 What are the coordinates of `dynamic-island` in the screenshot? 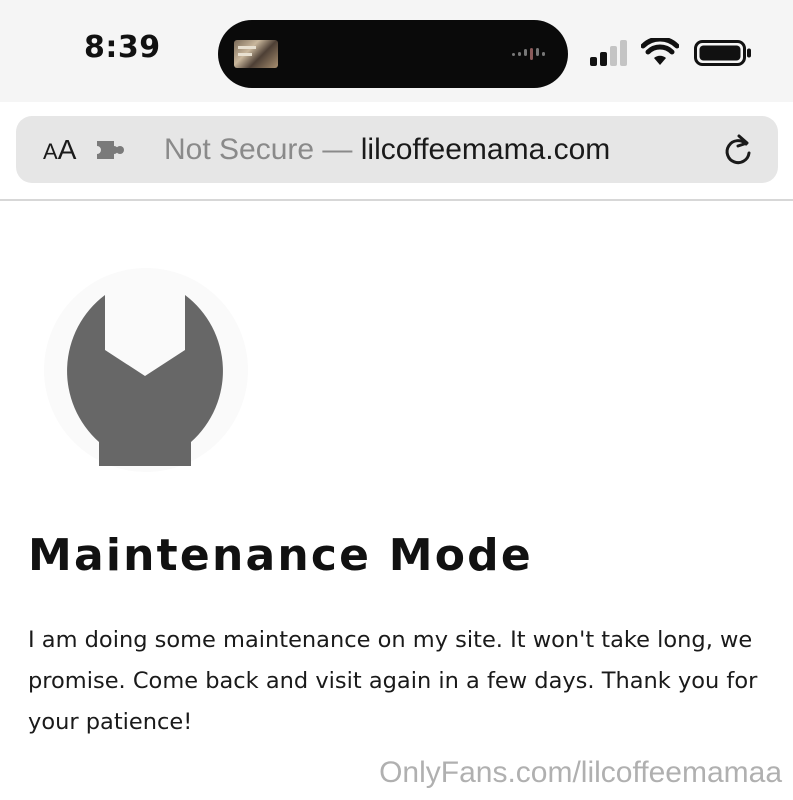 It's located at (393, 54).